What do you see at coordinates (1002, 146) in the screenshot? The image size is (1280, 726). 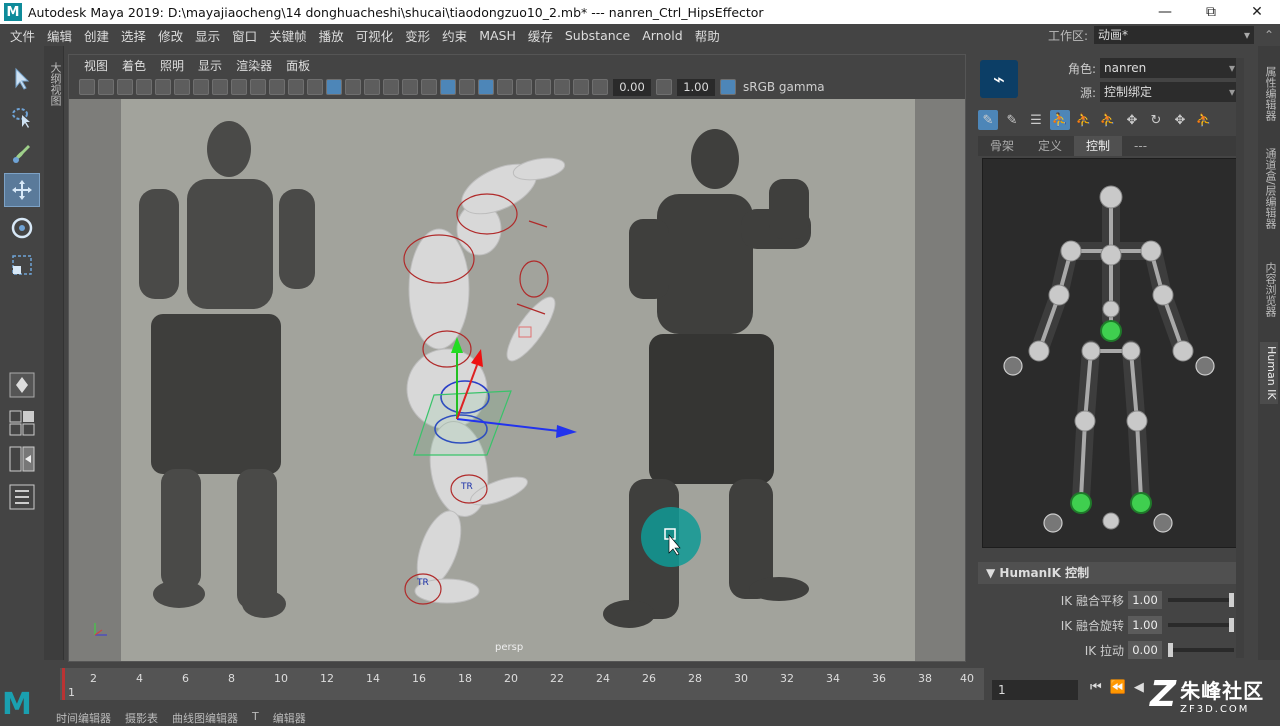 I see `tab-skeleton: 骨架` at bounding box center [1002, 146].